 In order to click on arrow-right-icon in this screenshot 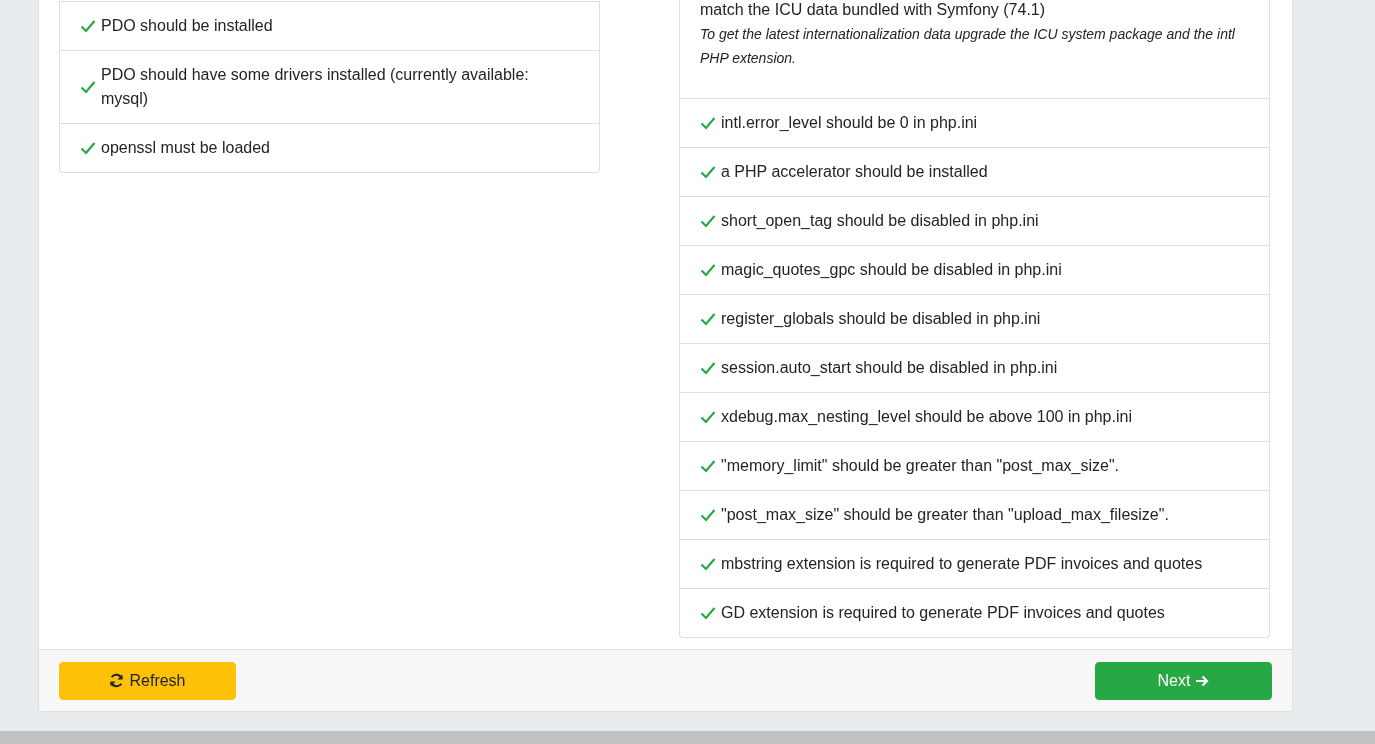, I will do `click(1202, 680)`.